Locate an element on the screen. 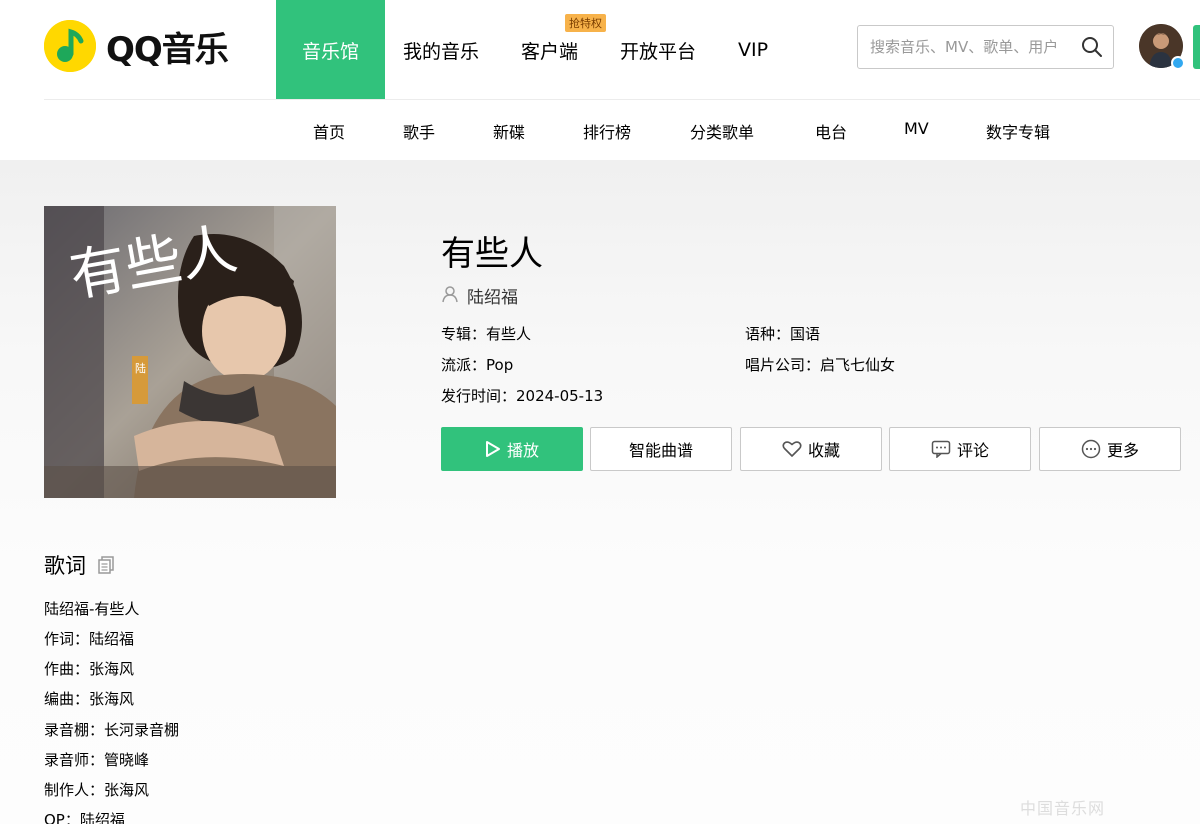 The width and height of the screenshot is (1200, 824). lyrics-heading: 歌词 is located at coordinates (80, 565).